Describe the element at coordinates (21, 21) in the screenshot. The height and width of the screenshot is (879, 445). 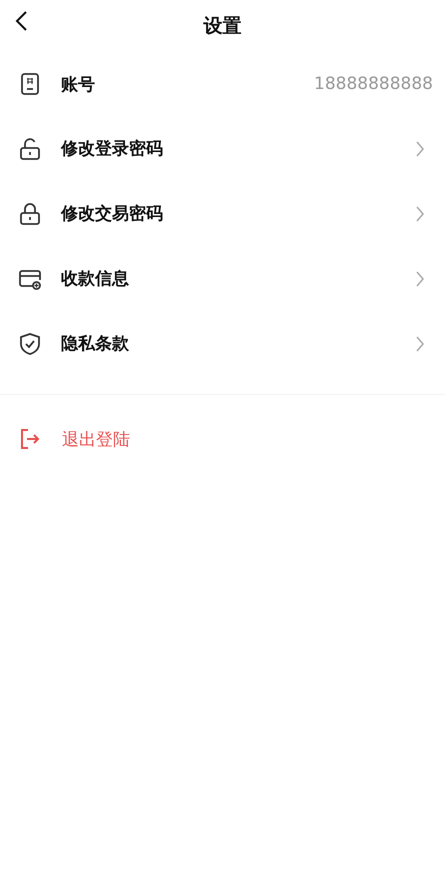
I see `back-icon` at that location.